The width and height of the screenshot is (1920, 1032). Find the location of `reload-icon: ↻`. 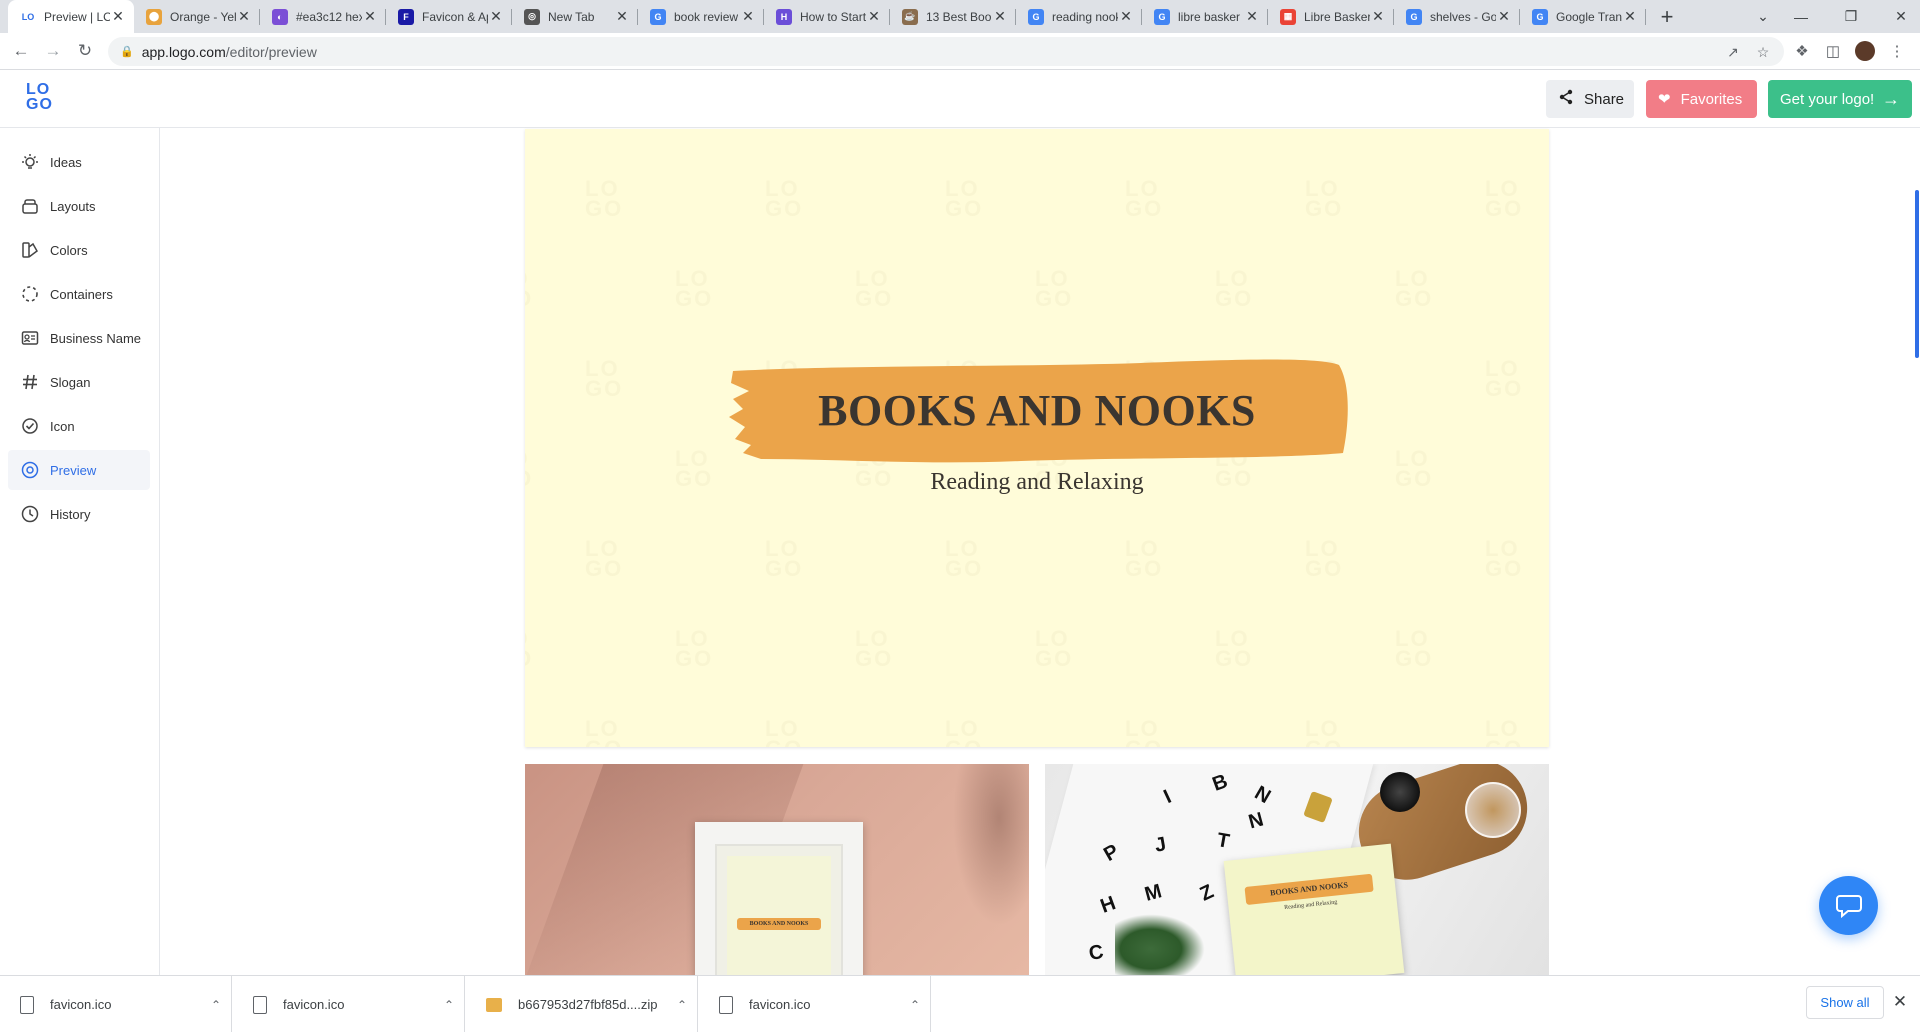

reload-icon: ↻ is located at coordinates (85, 51).